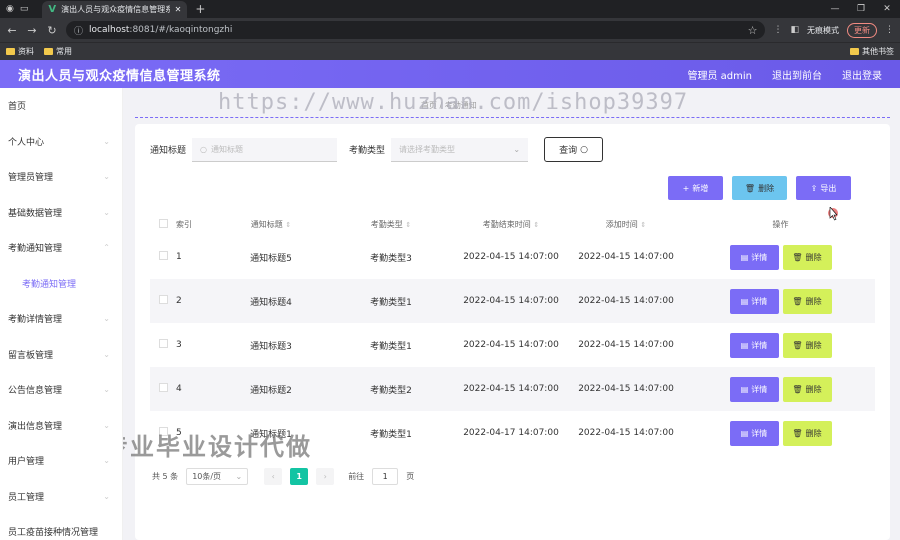 Image resolution: width=900 pixels, height=540 pixels. Describe the element at coordinates (695, 188) in the screenshot. I see `add-button: + 新增` at that location.